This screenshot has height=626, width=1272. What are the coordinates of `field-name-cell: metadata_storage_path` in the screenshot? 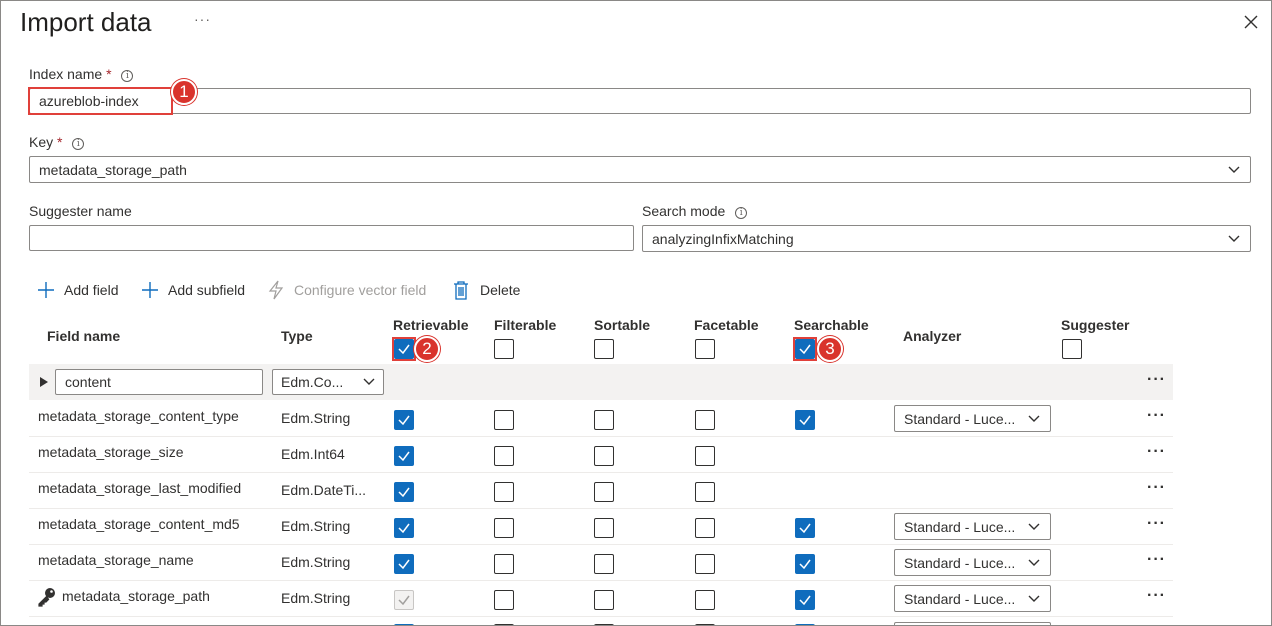 It's located at (136, 596).